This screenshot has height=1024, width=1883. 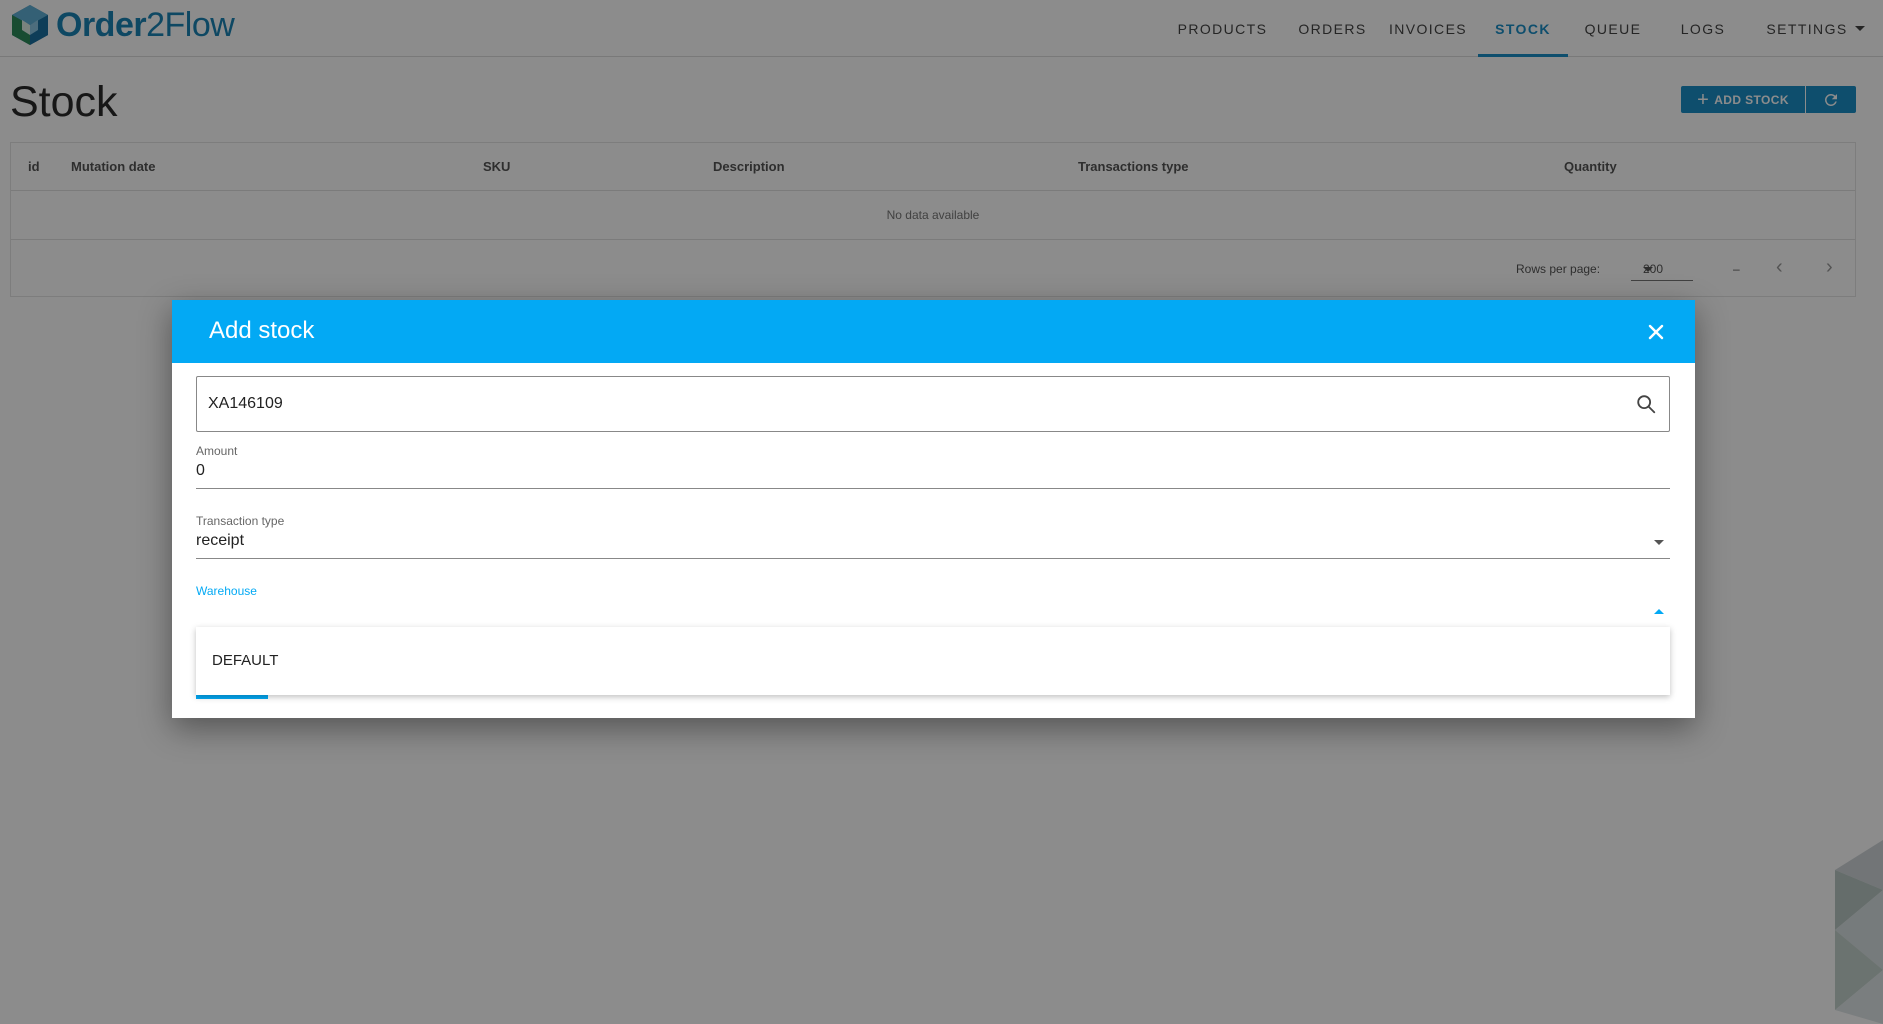 What do you see at coordinates (1646, 404) in the screenshot?
I see `search-icon` at bounding box center [1646, 404].